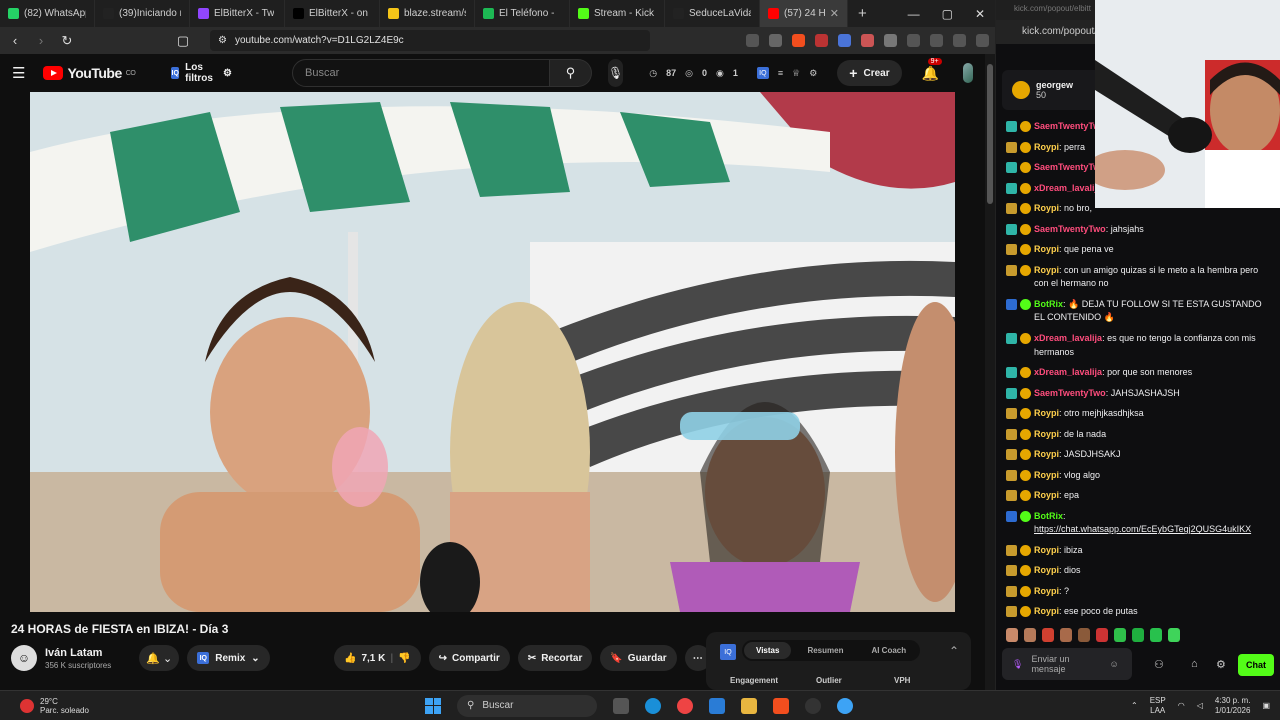 This screenshot has width=1280, height=720. What do you see at coordinates (469, 658) in the screenshot?
I see `share-button: ↪ Compartir` at bounding box center [469, 658].